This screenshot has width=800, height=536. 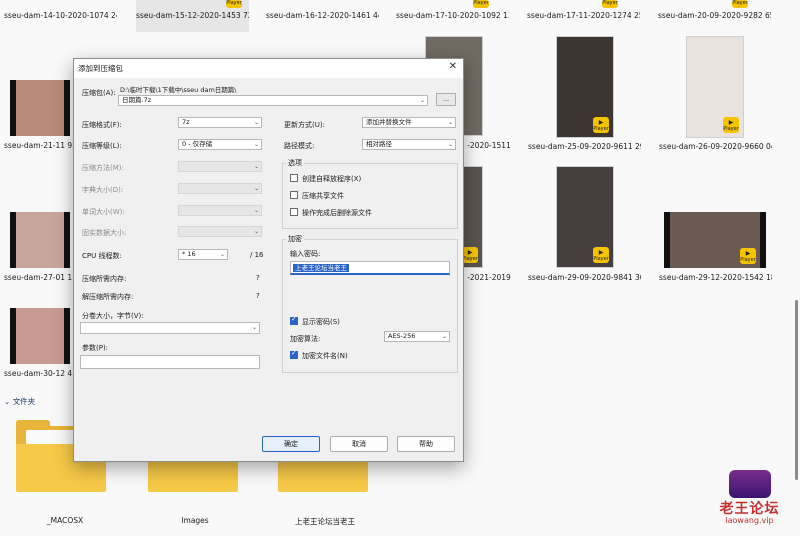 What do you see at coordinates (749, 520) in the screenshot?
I see `watermark-url: laowang.vip` at bounding box center [749, 520].